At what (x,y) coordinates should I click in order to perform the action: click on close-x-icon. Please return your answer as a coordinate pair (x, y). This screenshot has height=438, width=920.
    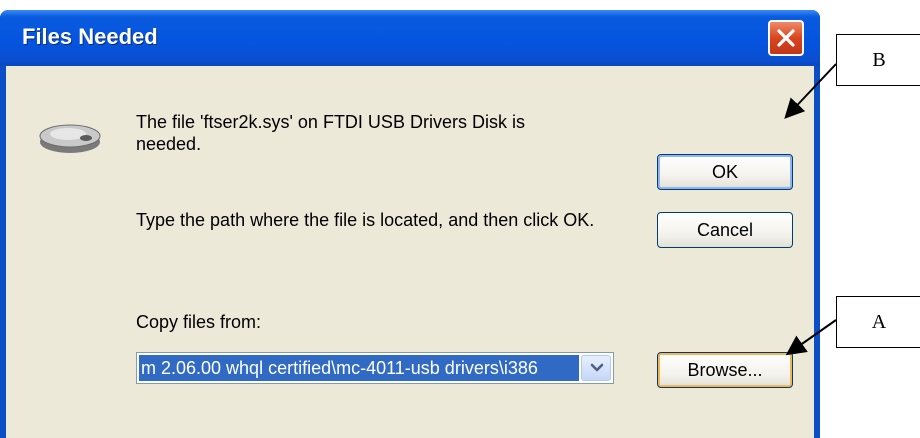
    Looking at the image, I should click on (786, 38).